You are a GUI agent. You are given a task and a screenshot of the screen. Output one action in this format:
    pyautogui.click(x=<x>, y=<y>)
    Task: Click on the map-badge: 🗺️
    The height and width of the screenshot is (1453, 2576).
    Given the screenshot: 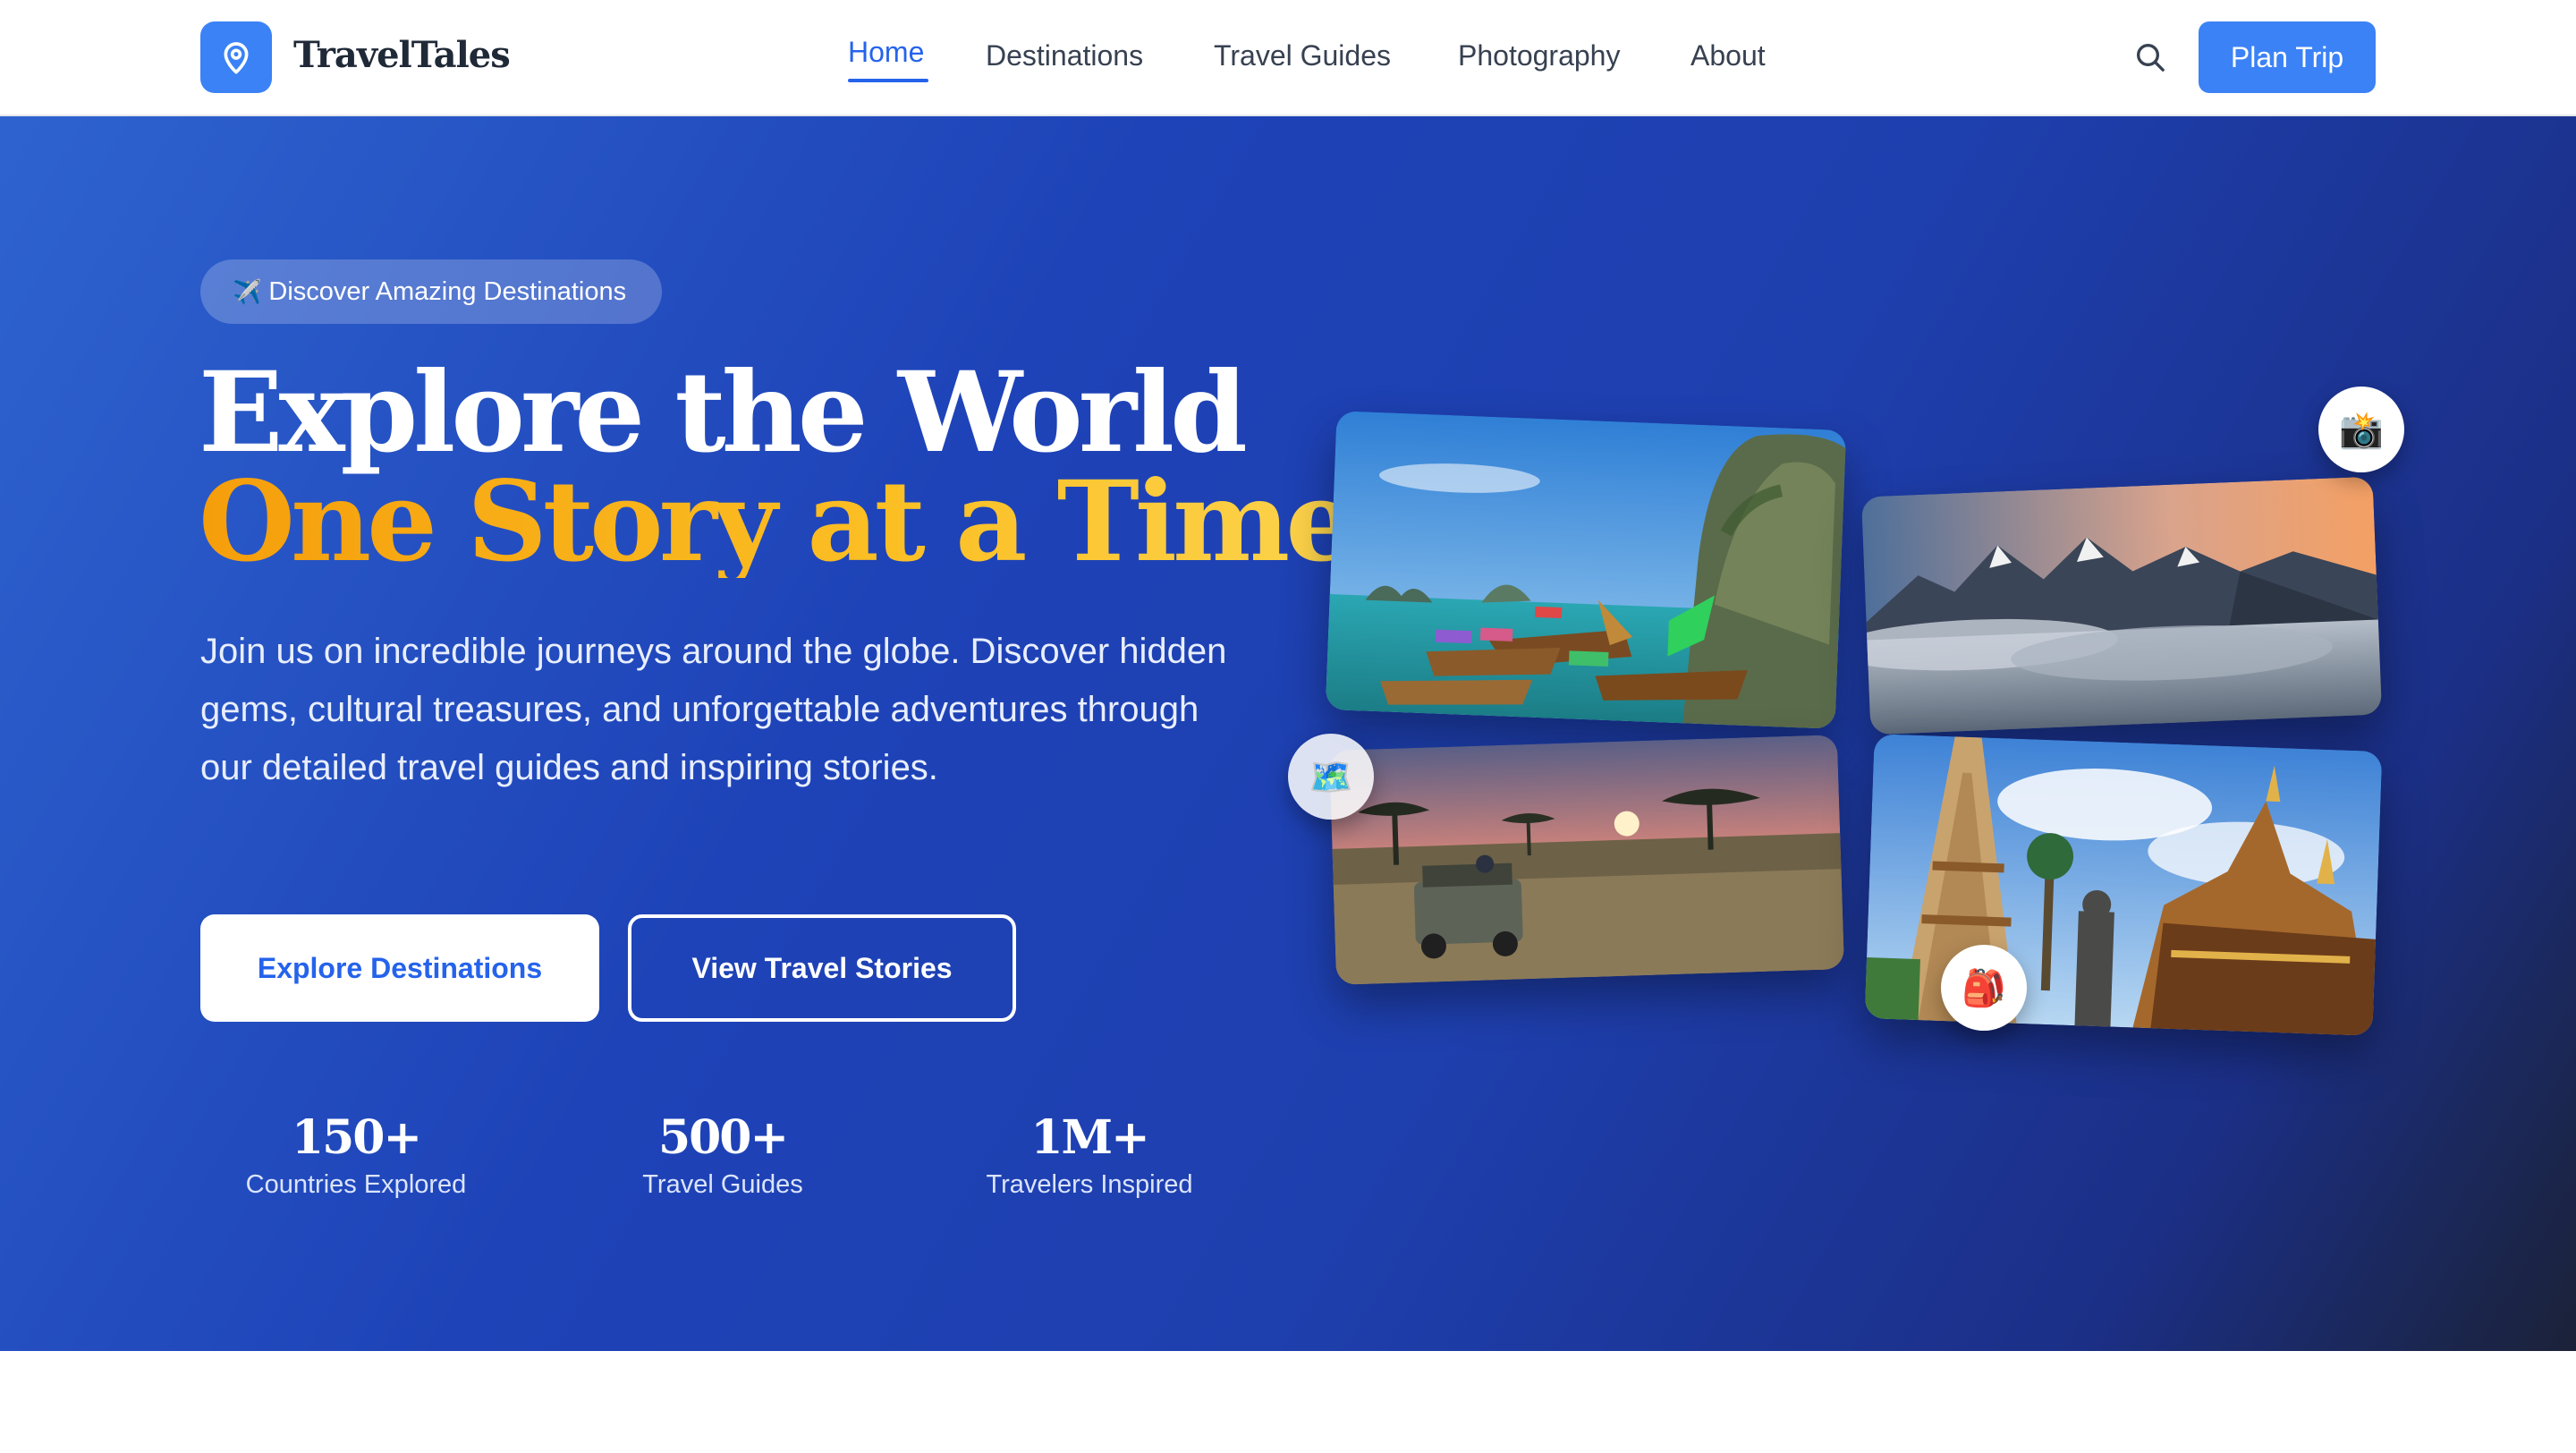 What is the action you would take?
    pyautogui.click(x=1331, y=777)
    